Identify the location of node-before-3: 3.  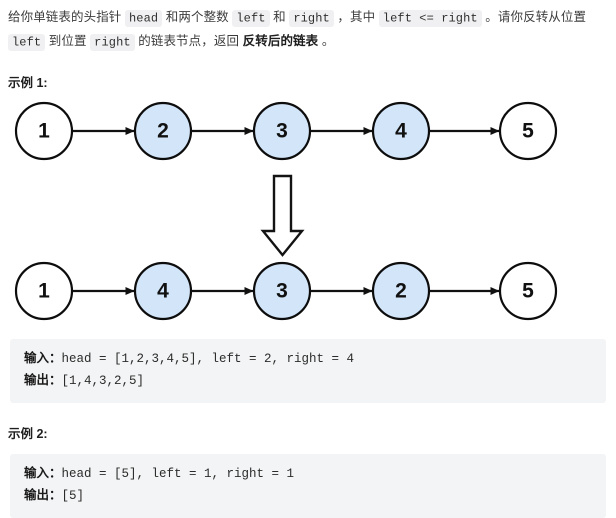
(282, 131).